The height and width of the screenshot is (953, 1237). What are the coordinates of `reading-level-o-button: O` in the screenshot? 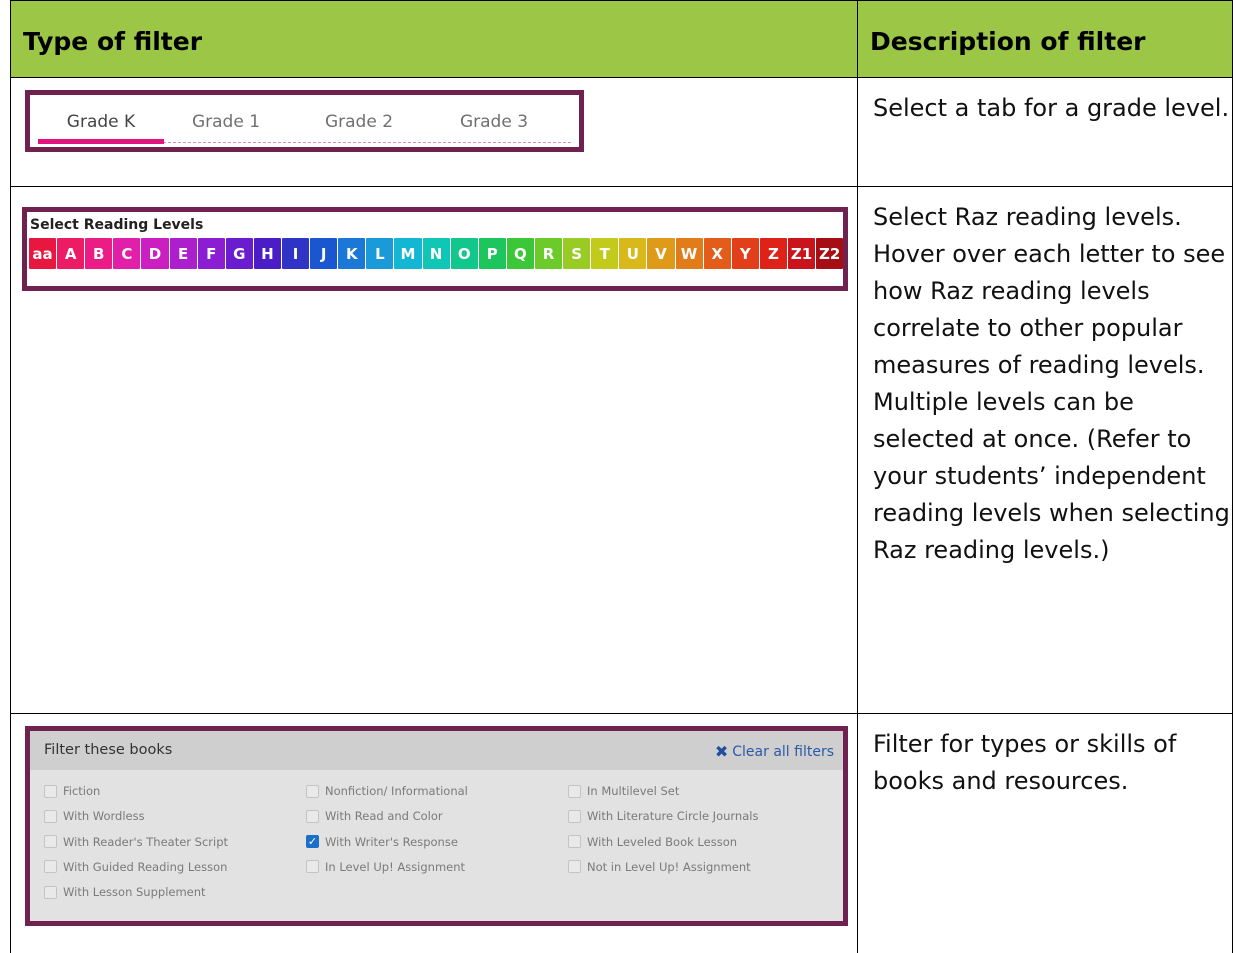 It's located at (464, 253).